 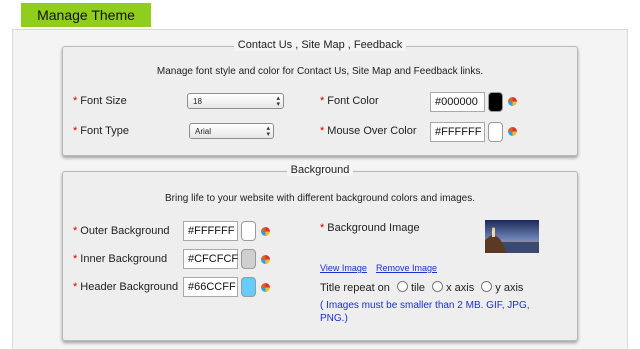 I want to click on header-background-label: * Header Background, so click(x=126, y=287).